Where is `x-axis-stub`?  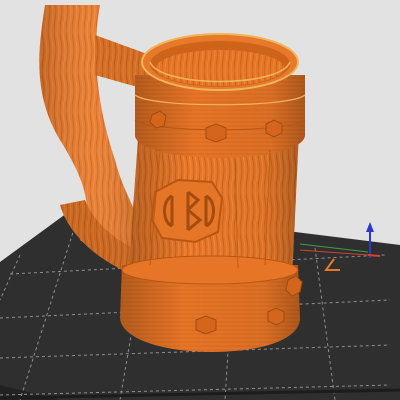 x-axis-stub is located at coordinates (374, 255).